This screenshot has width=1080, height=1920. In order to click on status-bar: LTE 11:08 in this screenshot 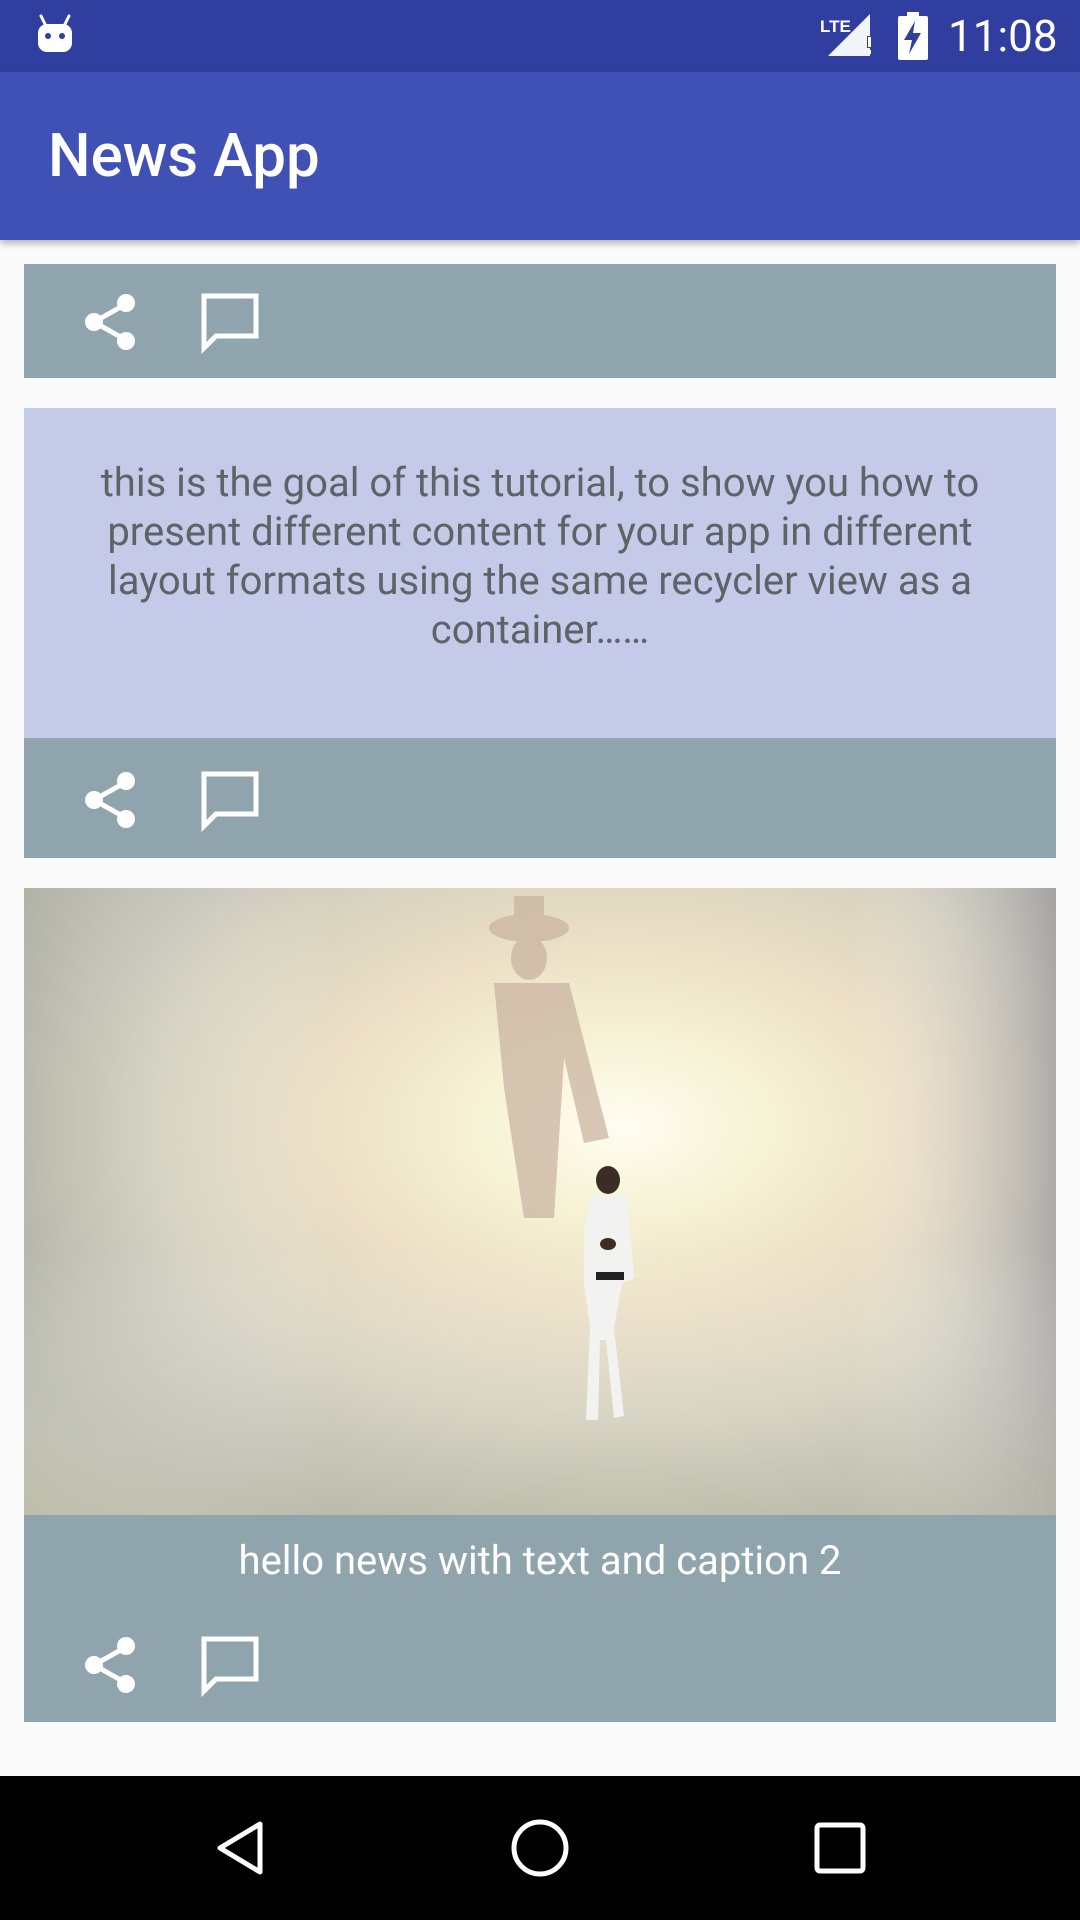, I will do `click(540, 36)`.